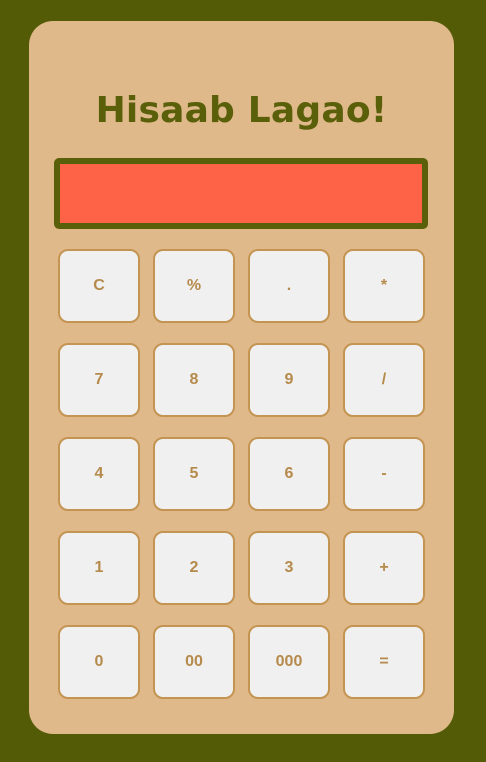  What do you see at coordinates (241, 110) in the screenshot?
I see `app-title: Hisaab Lagao!` at bounding box center [241, 110].